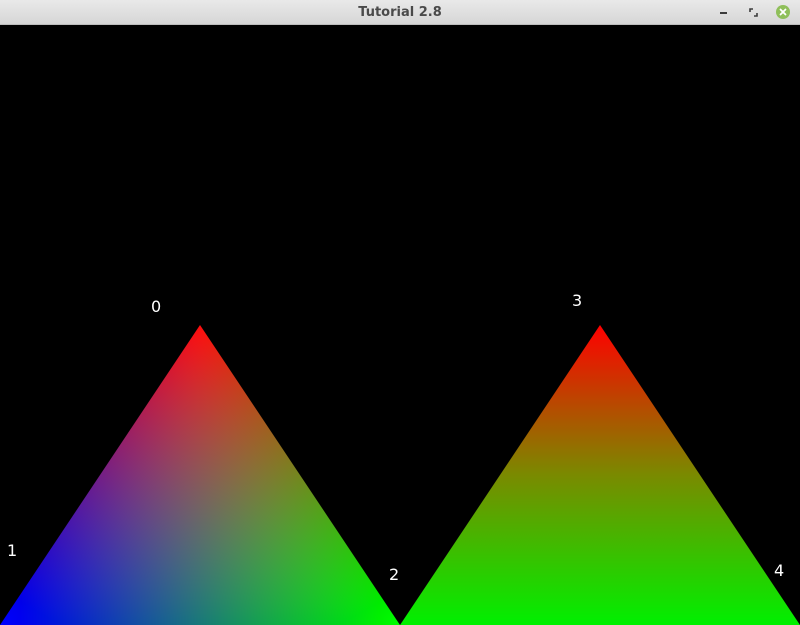  I want to click on close-circle, so click(783, 12).